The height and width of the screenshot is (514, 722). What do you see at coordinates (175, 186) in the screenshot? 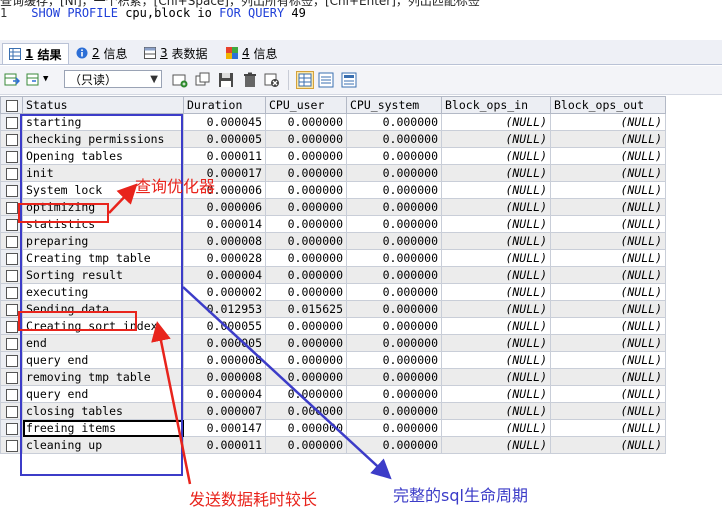
I see `optimizer-annotation: 查询优化器` at bounding box center [175, 186].